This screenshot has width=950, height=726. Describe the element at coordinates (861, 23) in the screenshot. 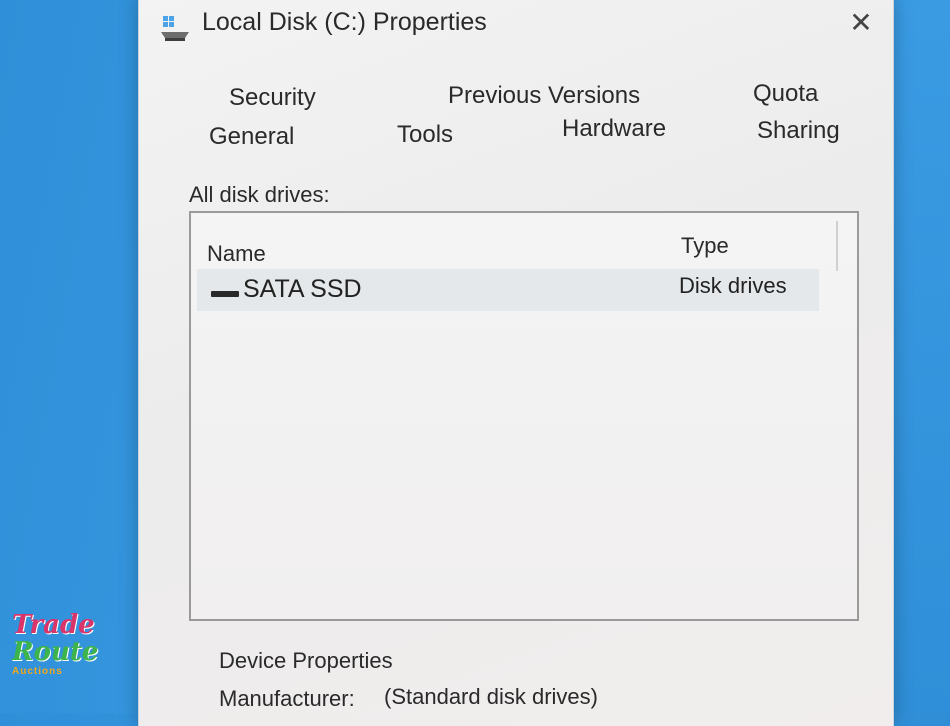

I see `close-button: ✕` at that location.